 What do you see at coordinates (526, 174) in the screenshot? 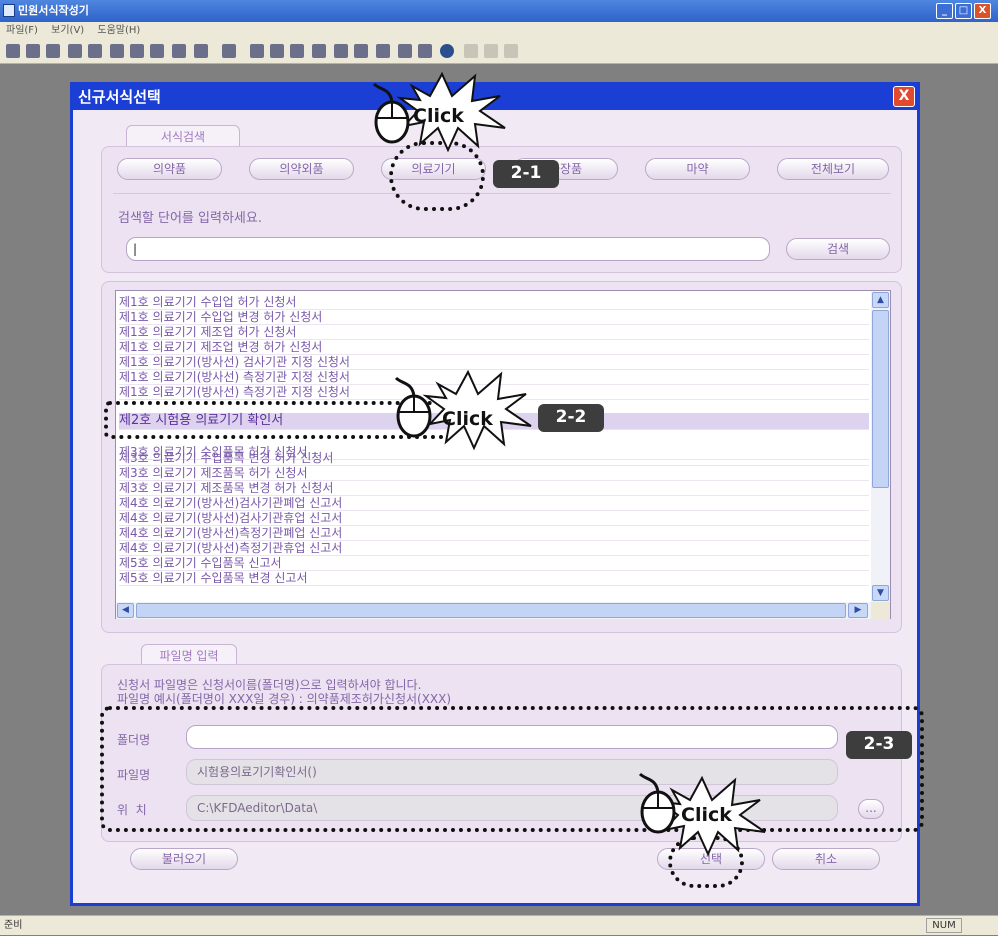
I see `step-badge-2-1: 2-1` at bounding box center [526, 174].